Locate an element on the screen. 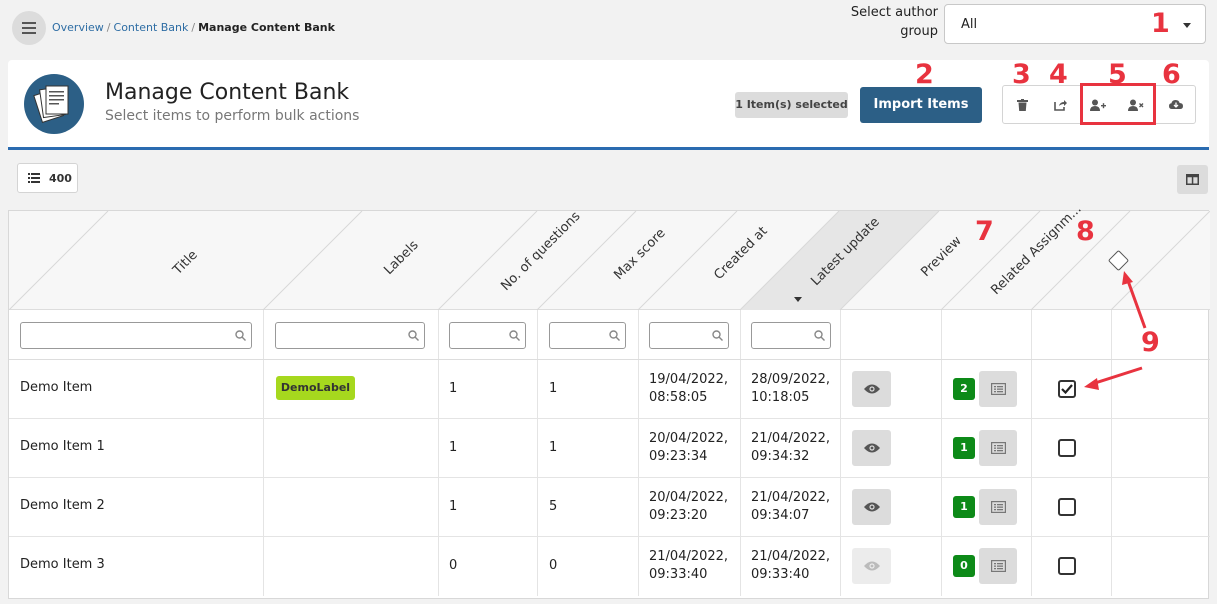  author-group-value: All is located at coordinates (969, 24).